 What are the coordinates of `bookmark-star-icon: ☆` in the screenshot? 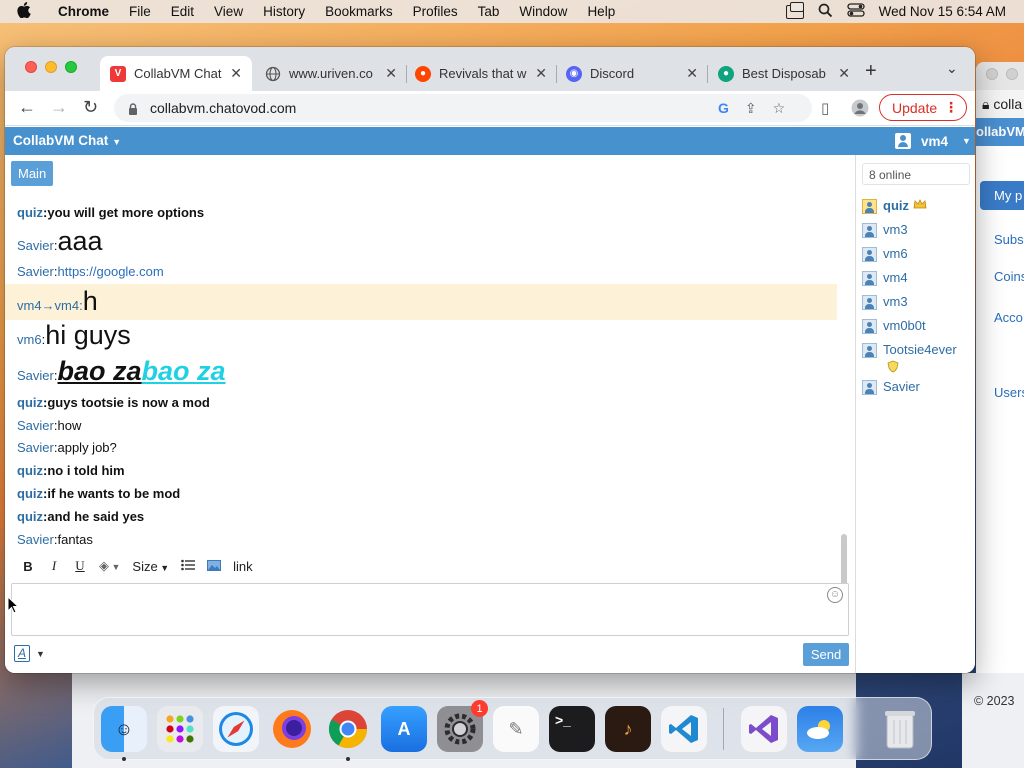 It's located at (779, 108).